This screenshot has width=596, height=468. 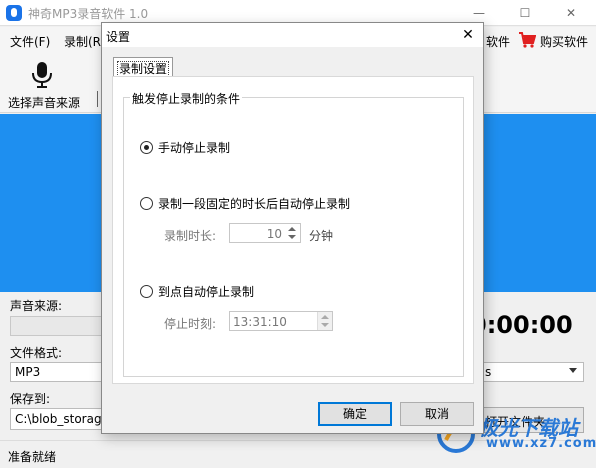 I want to click on radio-fixed-duration, so click(x=146, y=203).